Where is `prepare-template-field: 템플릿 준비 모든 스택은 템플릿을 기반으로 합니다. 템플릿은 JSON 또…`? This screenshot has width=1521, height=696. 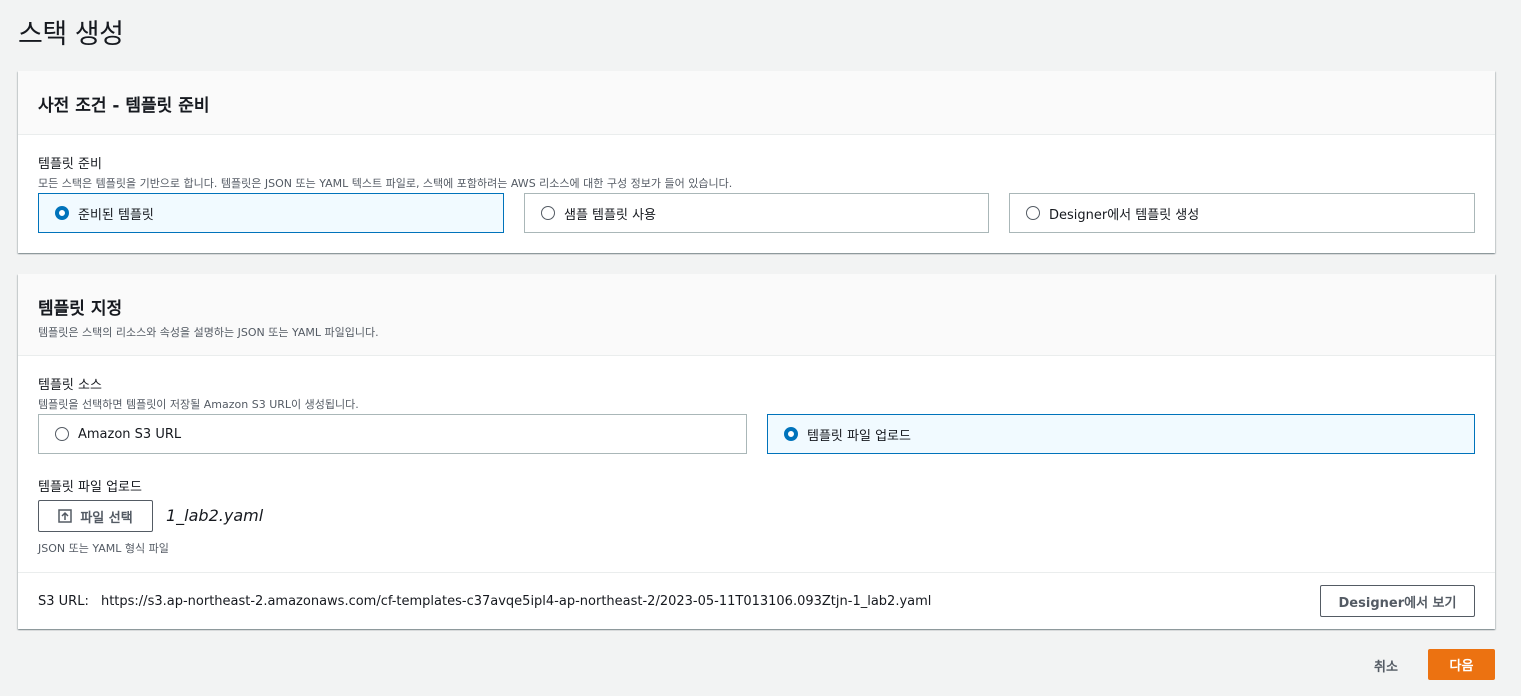 prepare-template-field: 템플릿 준비 모든 스택은 템플릿을 기반으로 합니다. 템플릿은 JSON 또… is located at coordinates (385, 172).